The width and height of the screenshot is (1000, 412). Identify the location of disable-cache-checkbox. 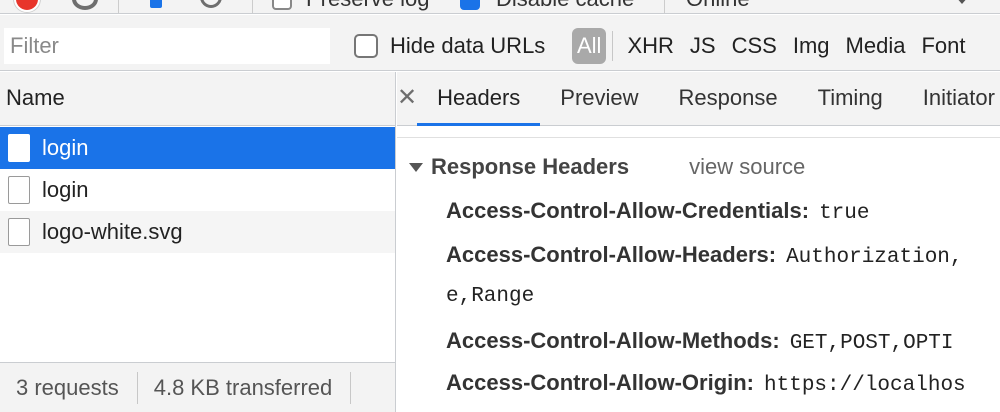
(470, 5).